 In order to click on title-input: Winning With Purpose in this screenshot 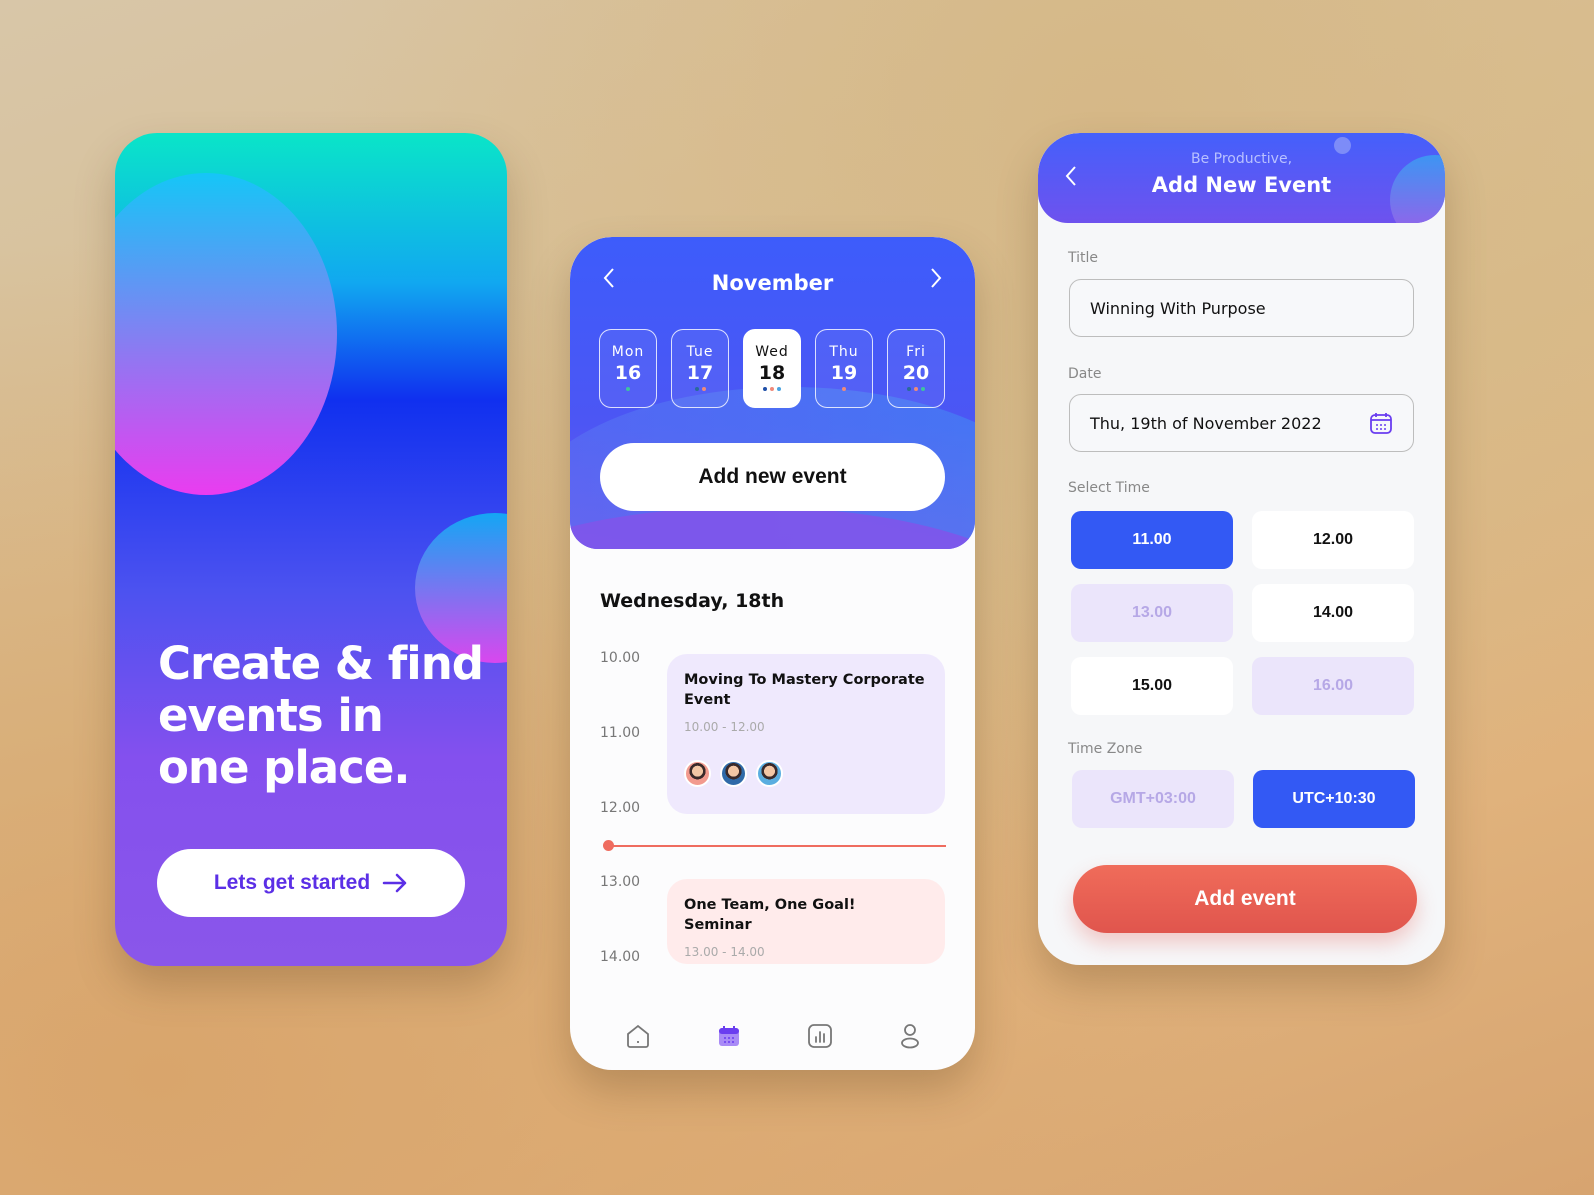, I will do `click(1241, 308)`.